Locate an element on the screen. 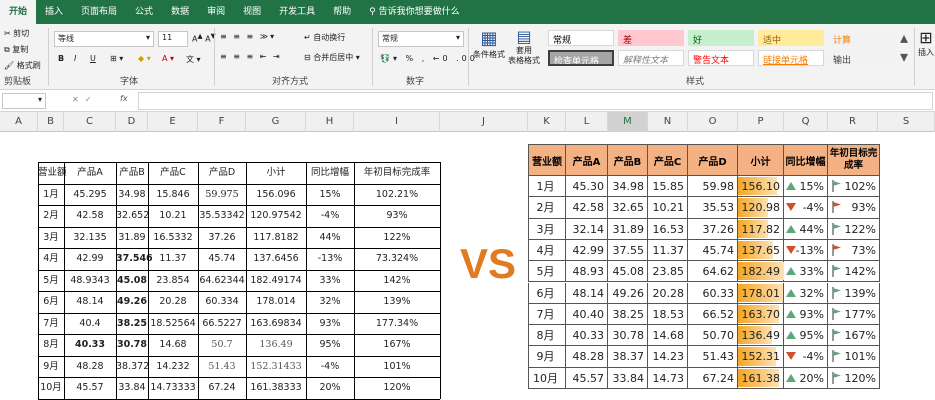 The image size is (935, 400). tab-1: 插入 is located at coordinates (54, 12).